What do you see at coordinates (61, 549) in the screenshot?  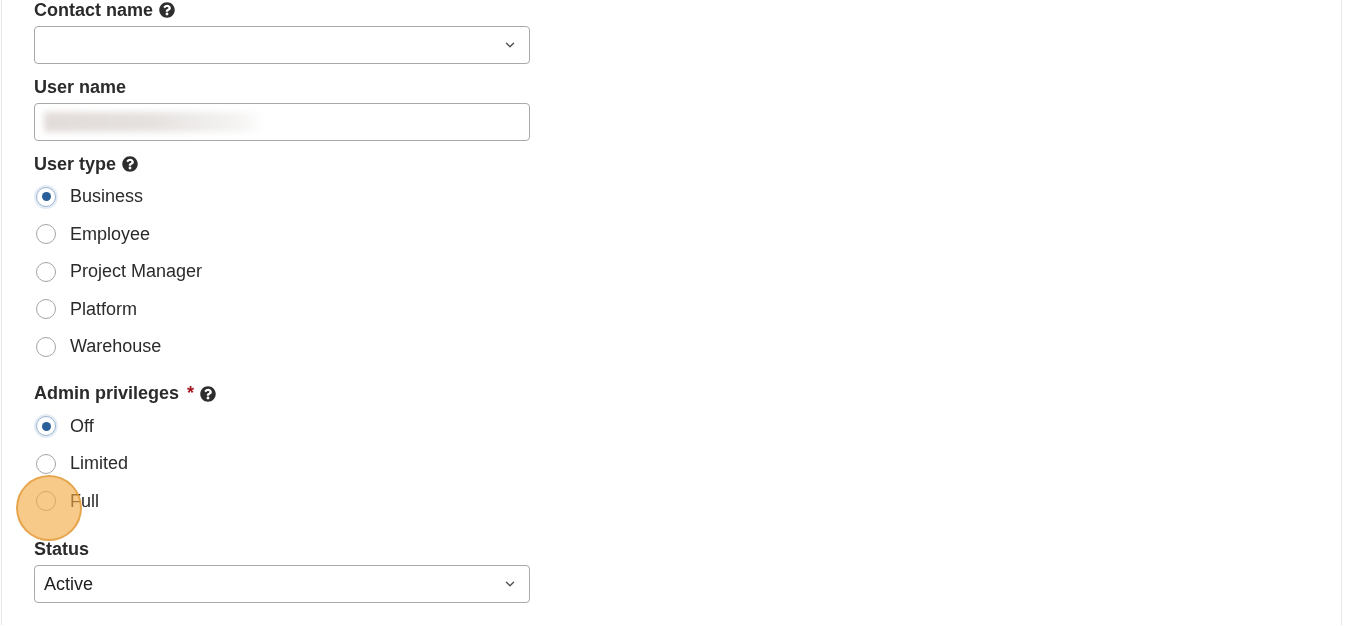 I see `field-label: Status` at bounding box center [61, 549].